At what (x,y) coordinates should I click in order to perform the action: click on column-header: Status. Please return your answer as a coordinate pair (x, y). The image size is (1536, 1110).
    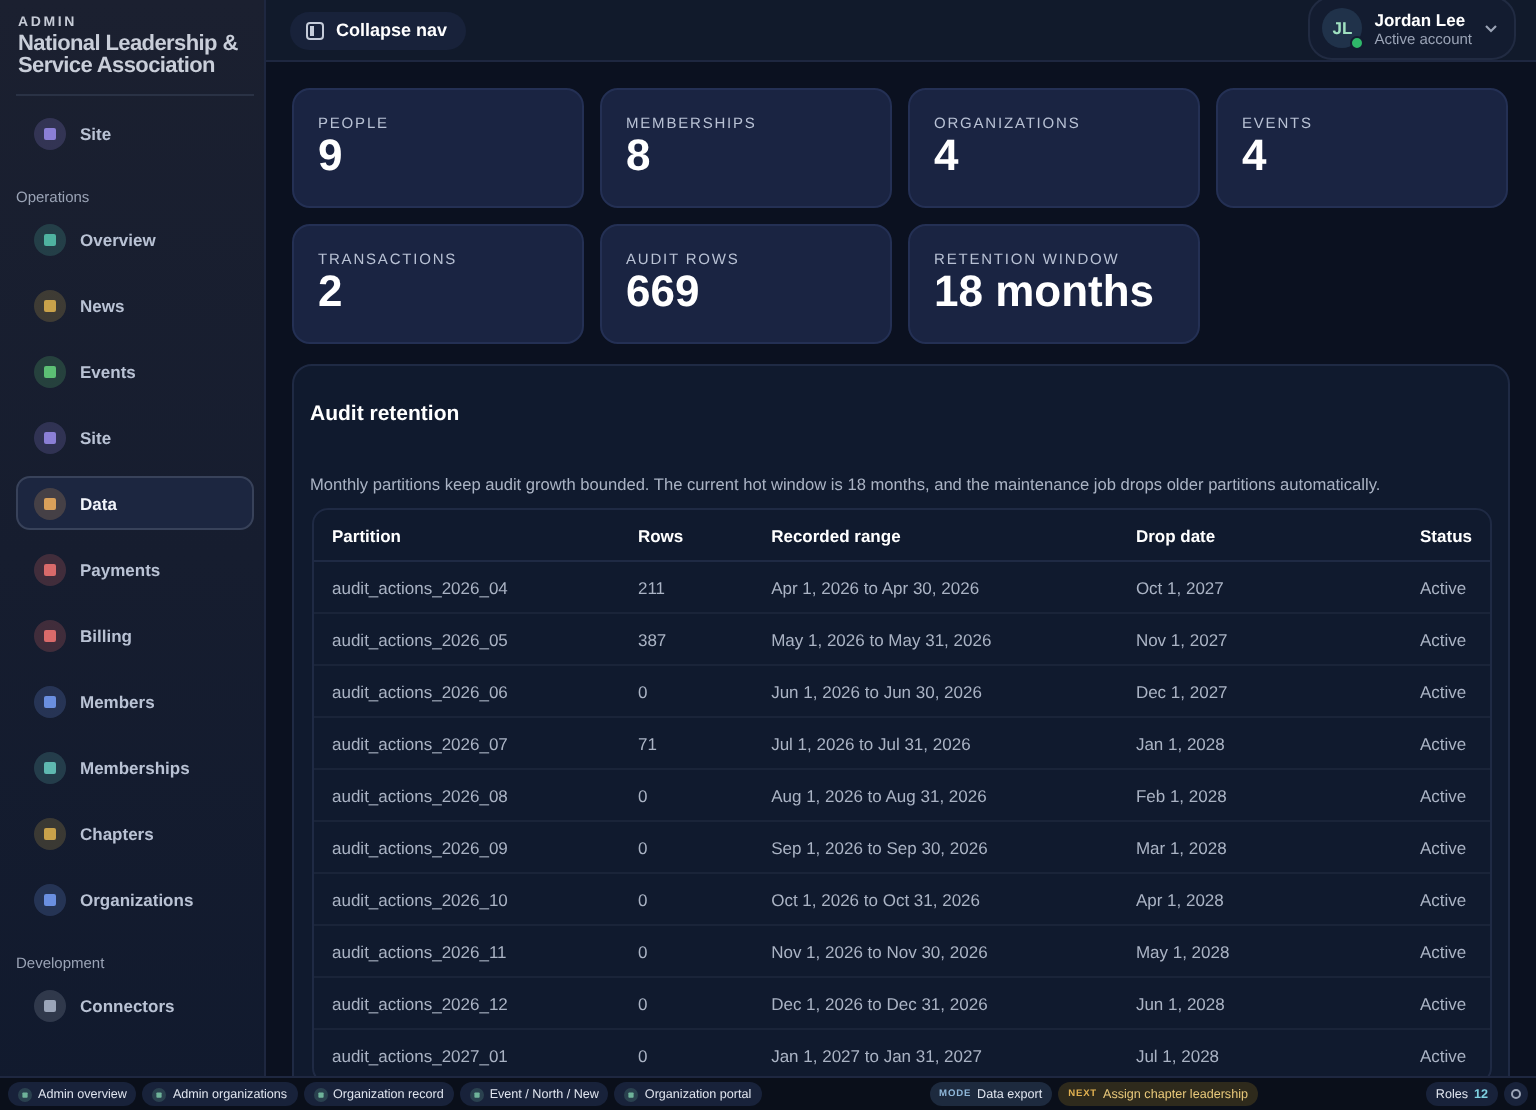
    Looking at the image, I should click on (1446, 536).